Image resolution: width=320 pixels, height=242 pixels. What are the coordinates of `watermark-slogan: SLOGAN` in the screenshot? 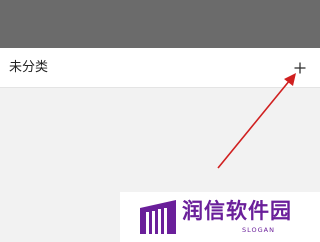 It's located at (258, 230).